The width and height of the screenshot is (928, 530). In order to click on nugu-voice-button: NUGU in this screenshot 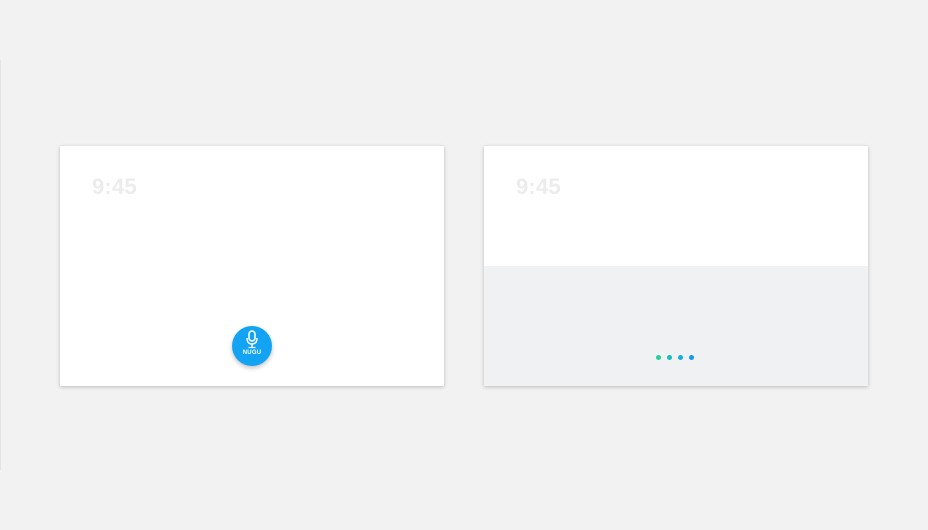, I will do `click(252, 346)`.